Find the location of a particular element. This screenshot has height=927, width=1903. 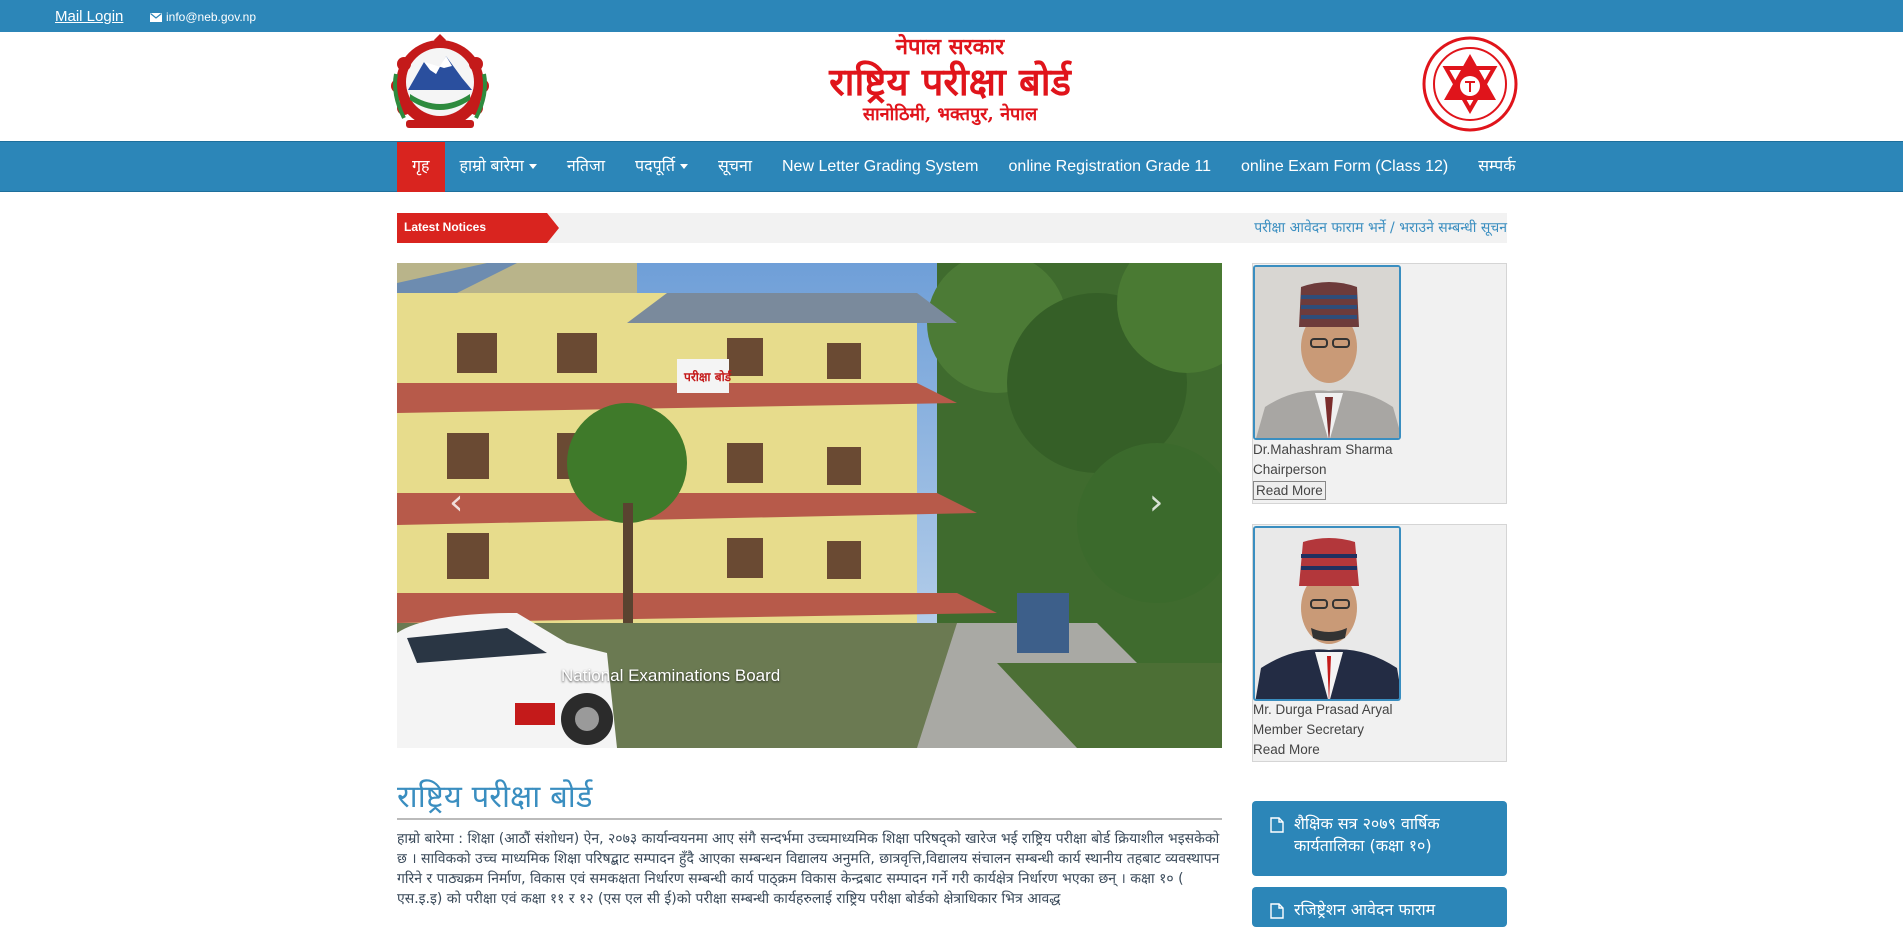

nav-letter-grading-label: New Letter Grading System is located at coordinates (880, 166).